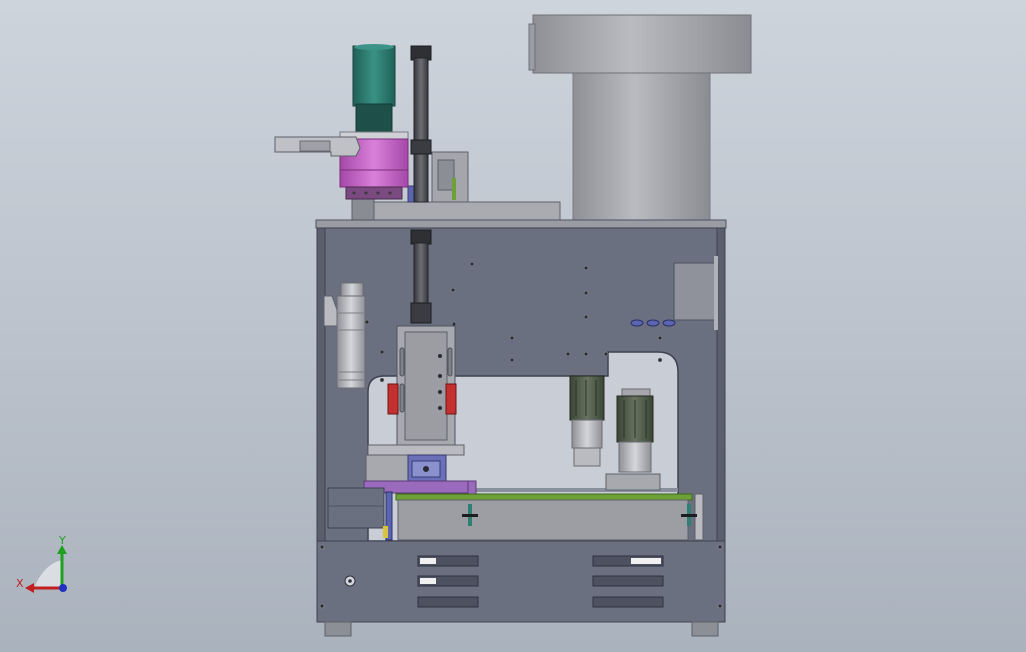 The image size is (1026, 652). I want to click on carriage-plate, so click(416, 450).